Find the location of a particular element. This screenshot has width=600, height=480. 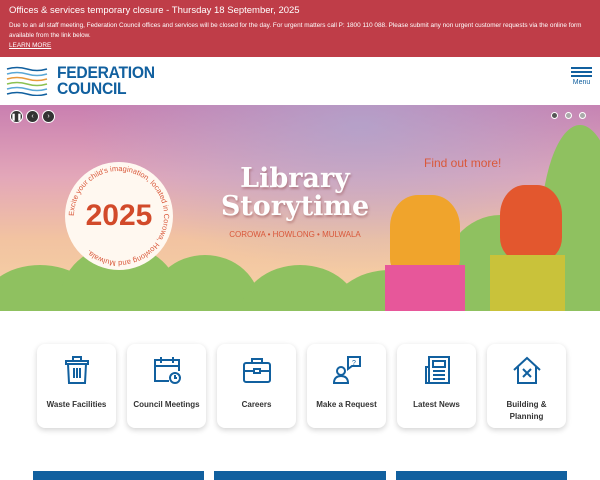

logo-line2: COUNCIL is located at coordinates (92, 88).